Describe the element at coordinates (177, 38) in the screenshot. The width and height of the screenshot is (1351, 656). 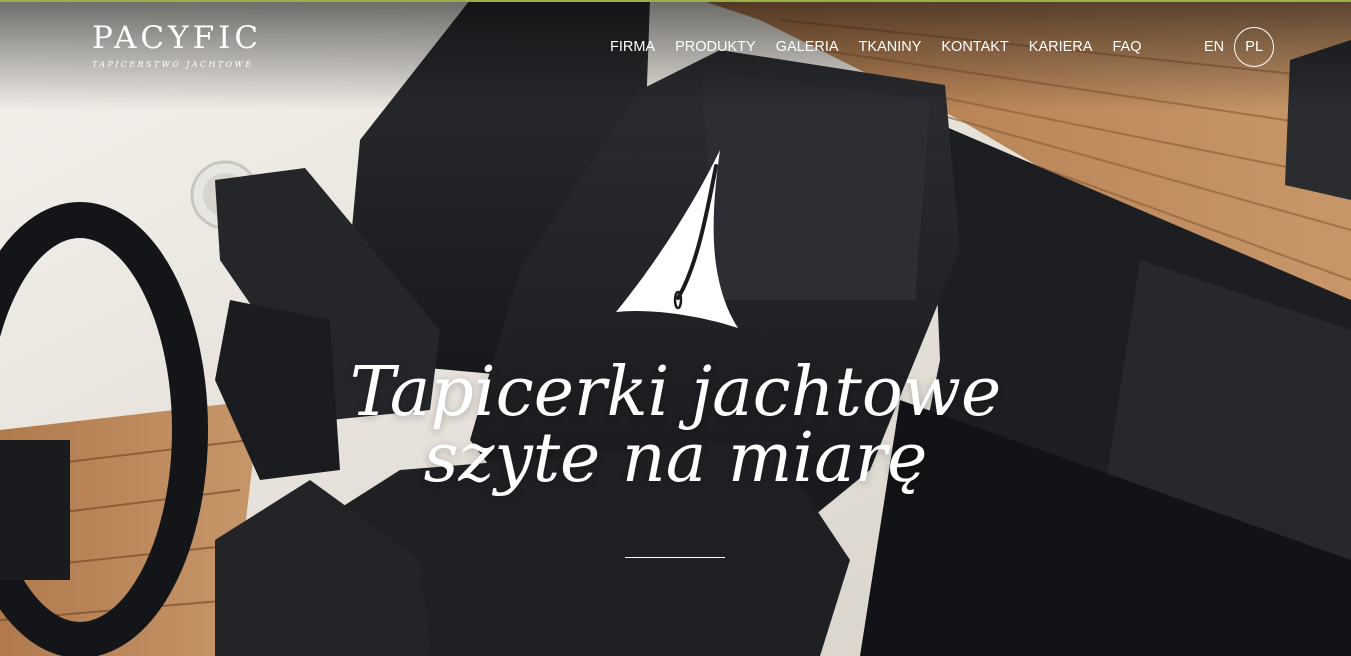
I see `brand-name: PACYFIC` at that location.